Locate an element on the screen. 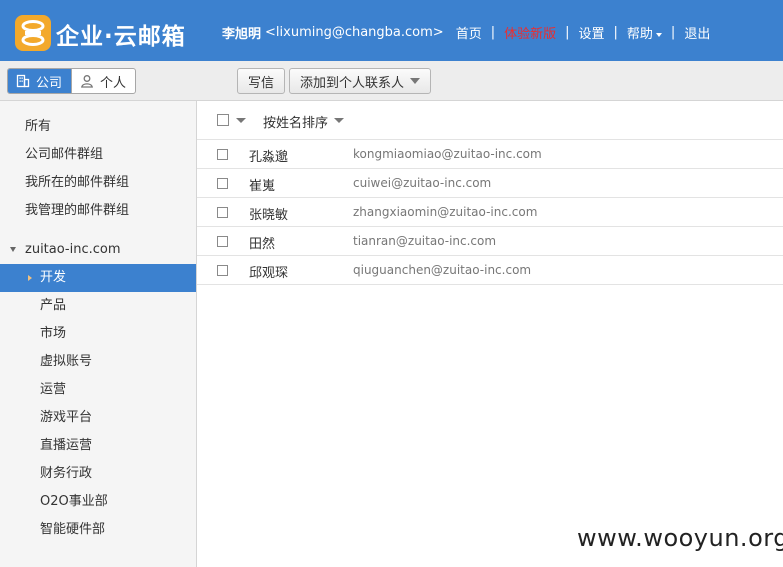  nav-settings-link: 设置 is located at coordinates (592, 32).